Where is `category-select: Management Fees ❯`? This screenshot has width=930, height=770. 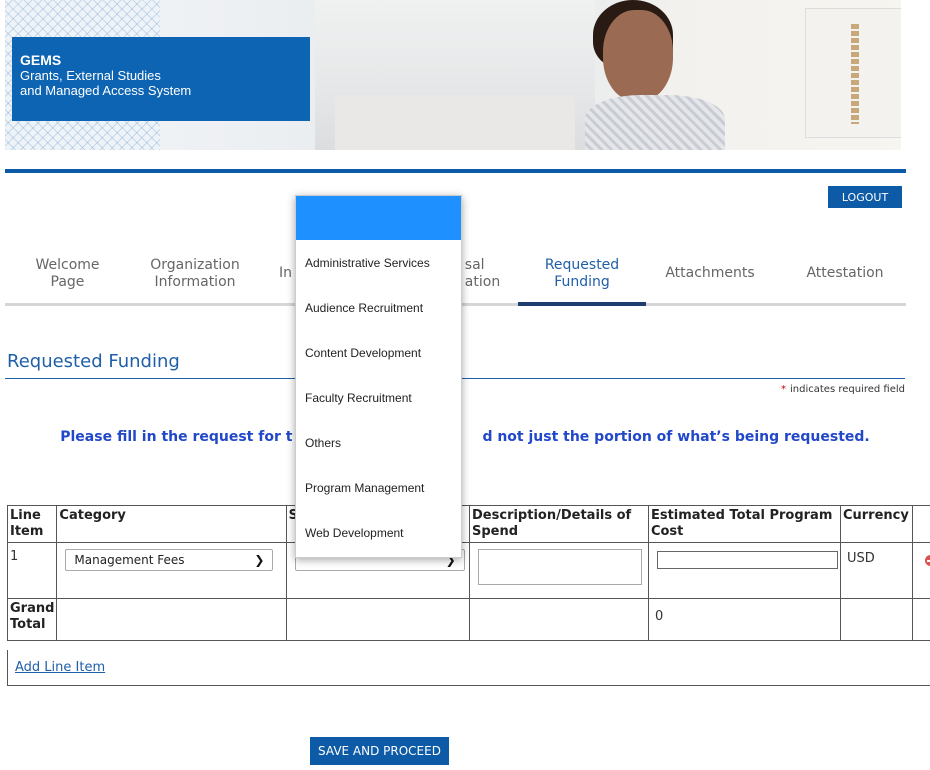
category-select: Management Fees ❯ is located at coordinates (169, 560).